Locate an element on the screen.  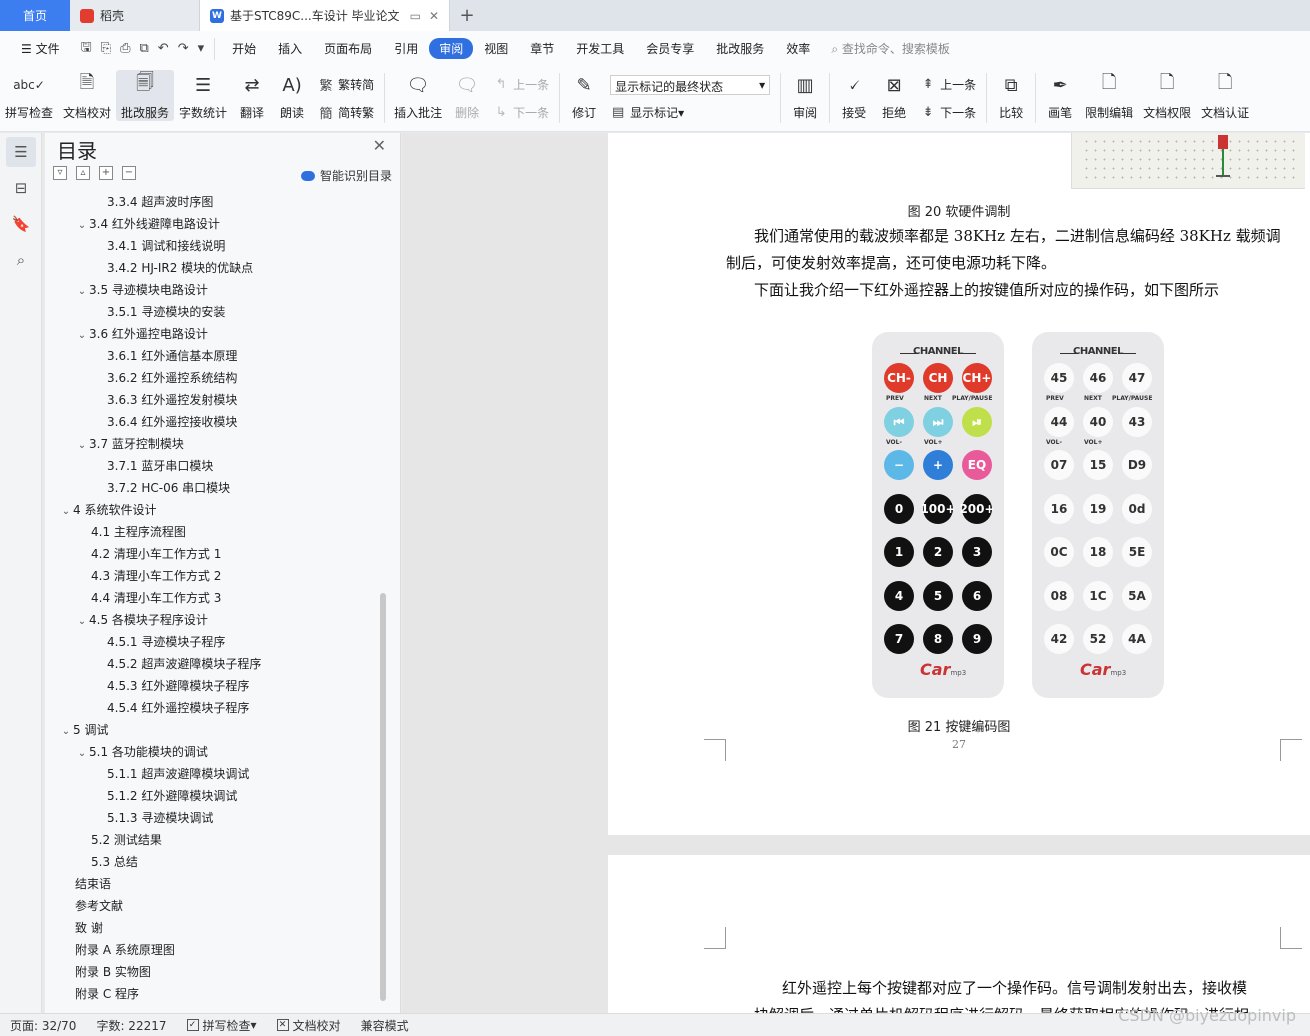
menu-revise-service: 批改服务 is located at coordinates (740, 48).